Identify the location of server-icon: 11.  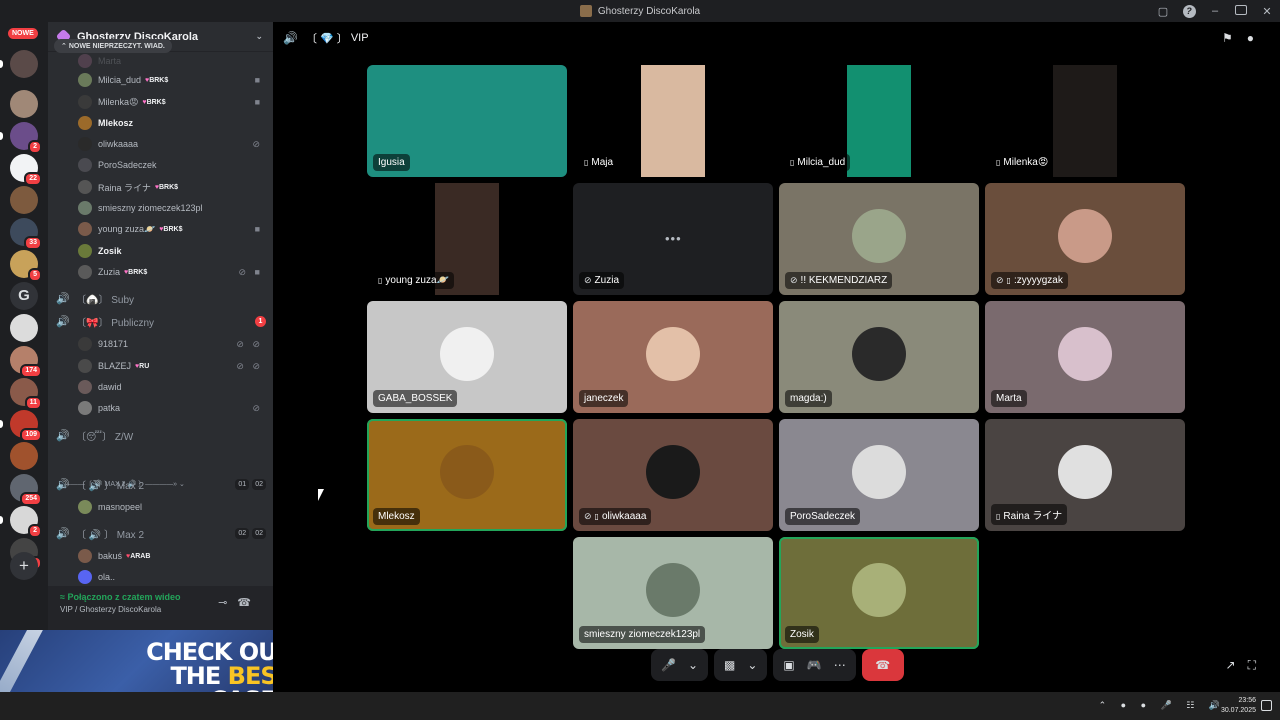
(26, 394).